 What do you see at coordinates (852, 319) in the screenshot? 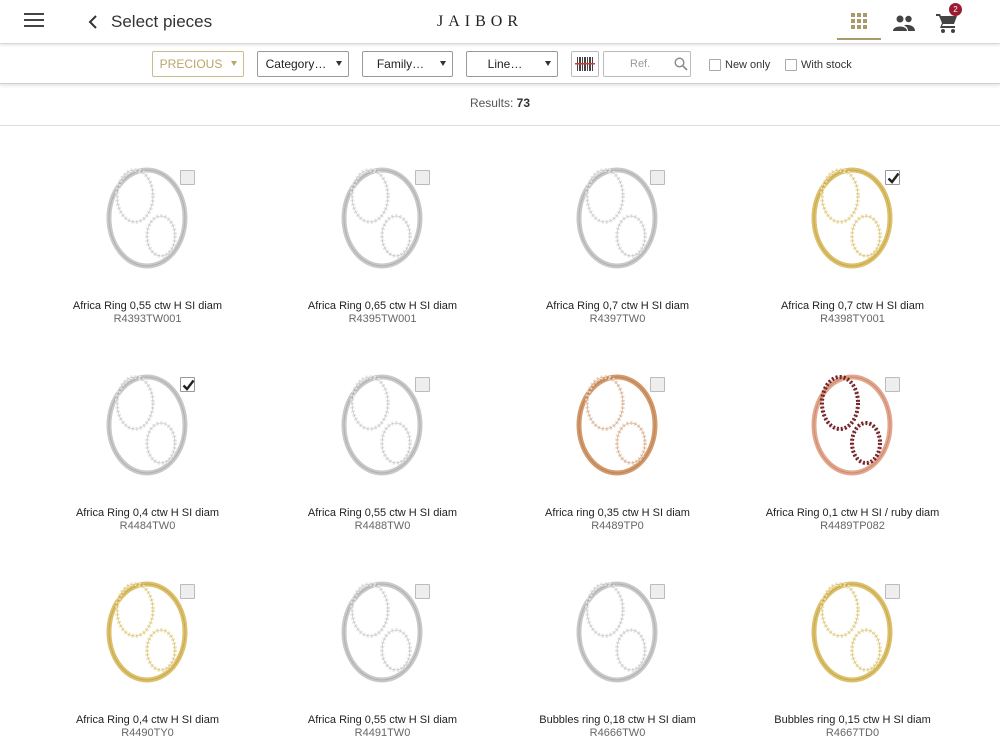
I see `product-ref: R4398TY001` at bounding box center [852, 319].